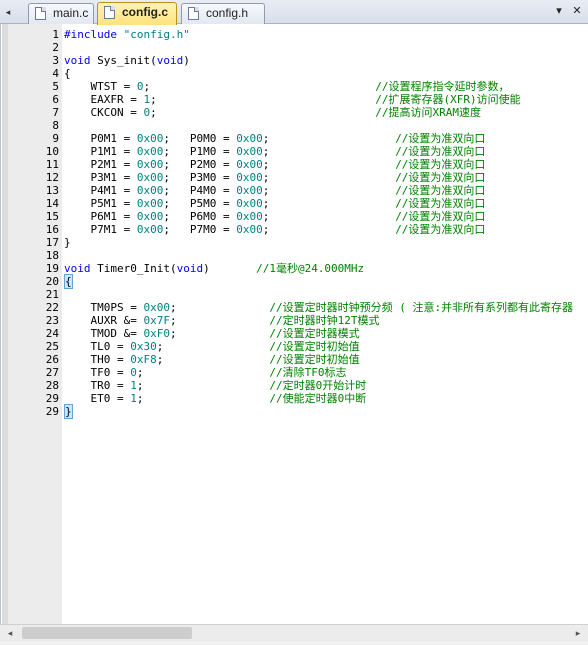 The width and height of the screenshot is (588, 645). I want to click on code-line: 29 ET0 = 1; //使能定时器0中断, so click(294, 398).